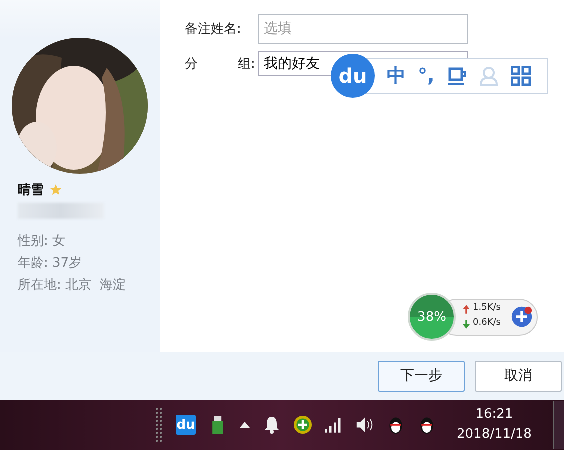 The width and height of the screenshot is (564, 450). Describe the element at coordinates (31, 190) in the screenshot. I see `contact-name: 晴雪` at that location.